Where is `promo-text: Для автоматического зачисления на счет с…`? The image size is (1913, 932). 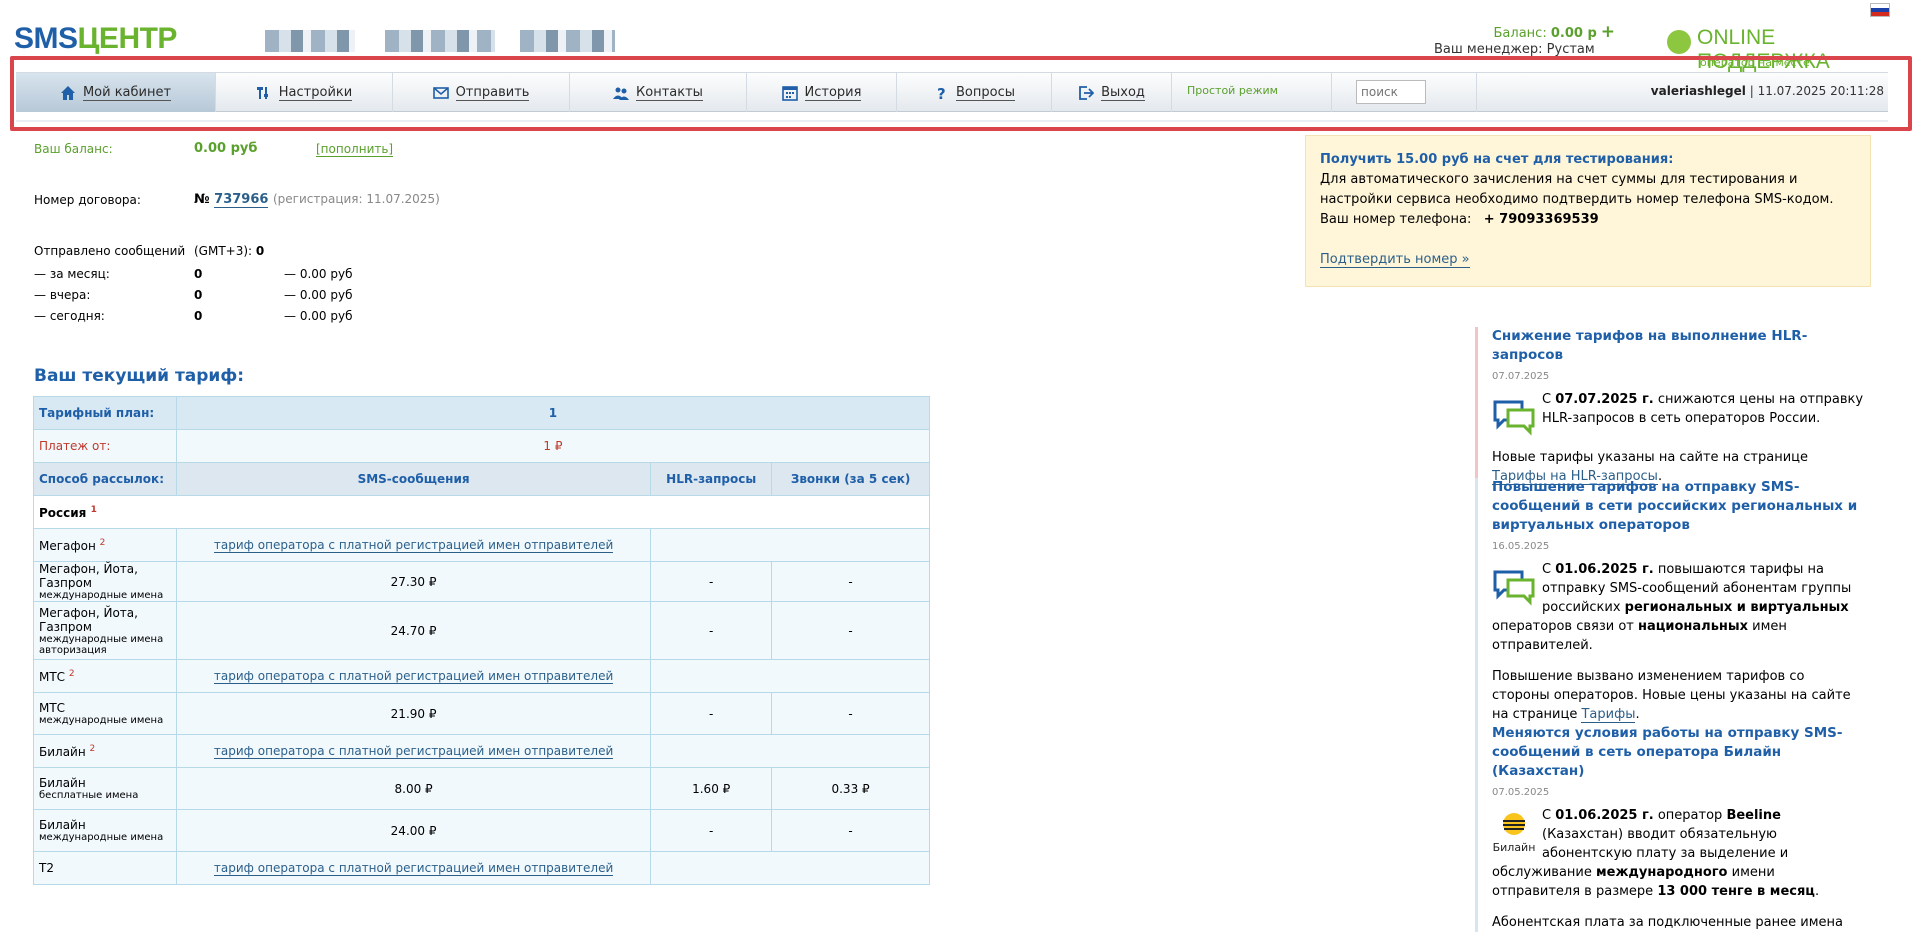 promo-text: Для автоматического зачисления на счет с… is located at coordinates (1577, 189).